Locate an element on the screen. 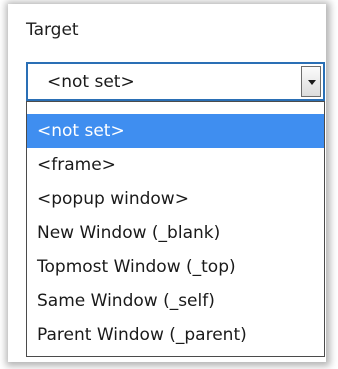 The image size is (338, 369). target-select-value: <not set> is located at coordinates (91, 82).